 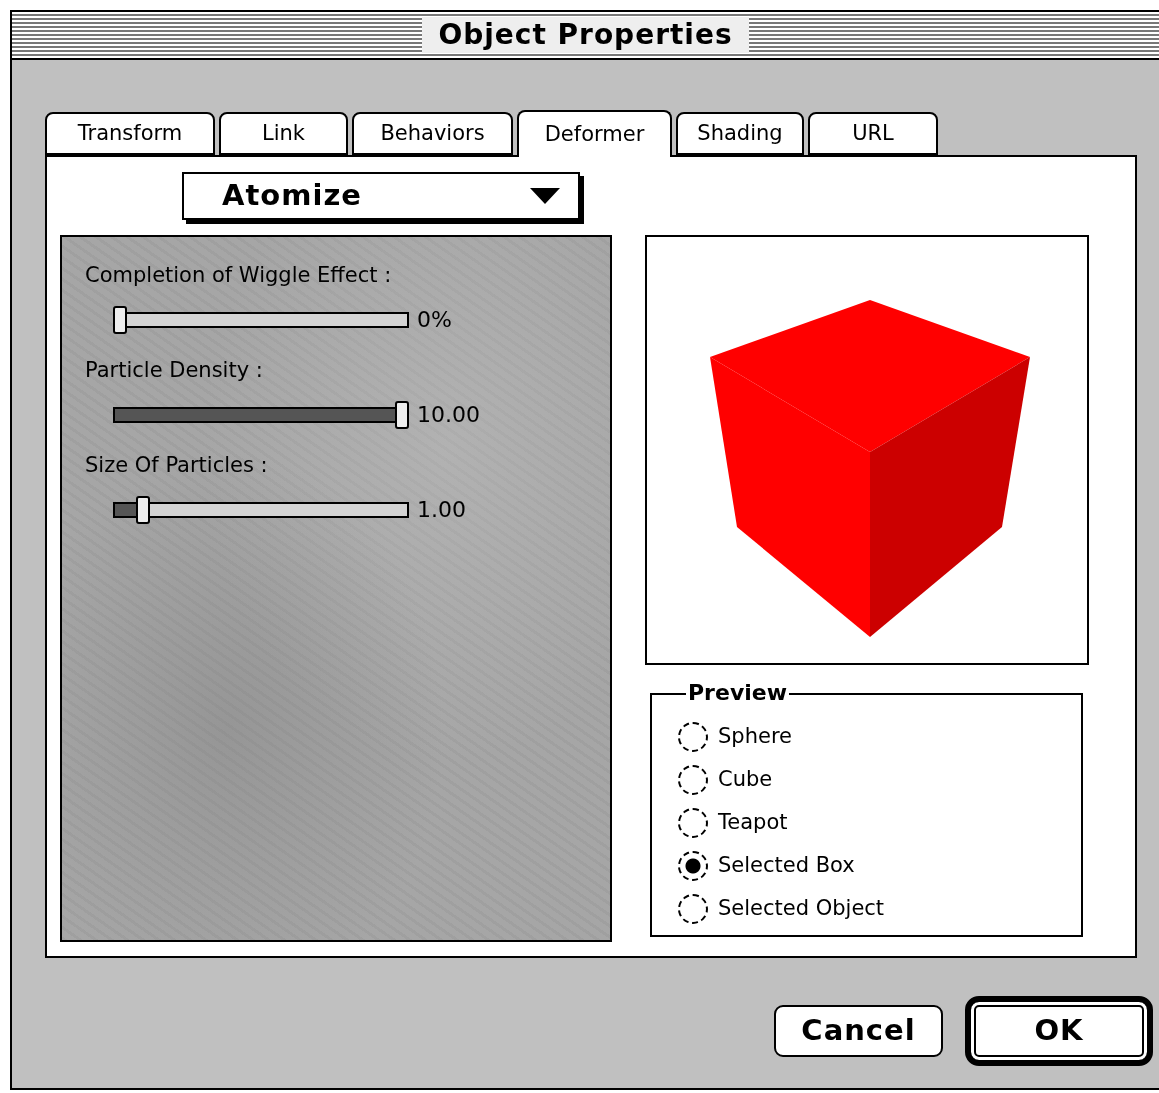 I want to click on slider-value: 0%, so click(x=434, y=320).